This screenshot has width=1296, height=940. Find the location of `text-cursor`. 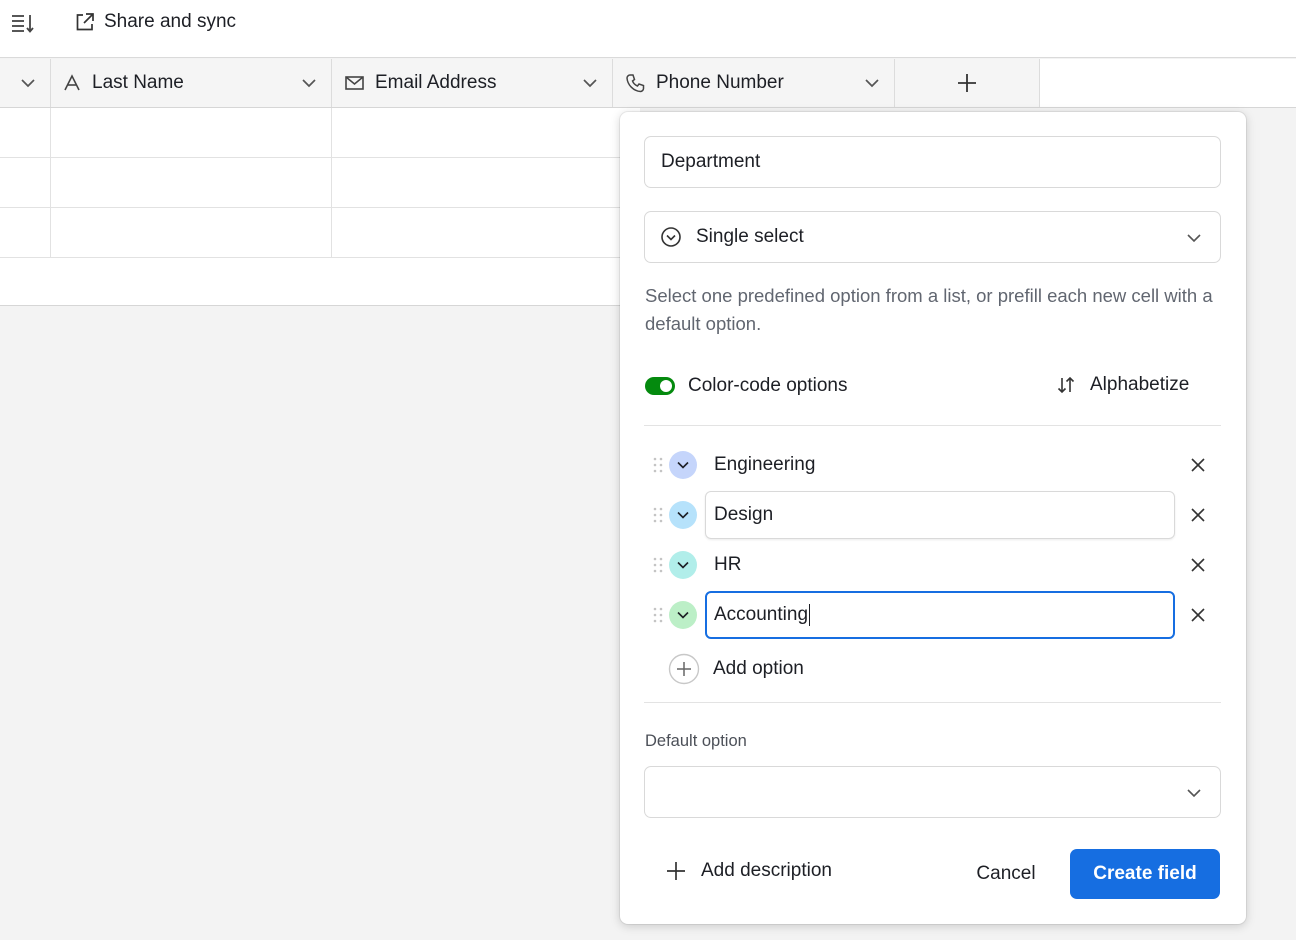

text-cursor is located at coordinates (810, 615).